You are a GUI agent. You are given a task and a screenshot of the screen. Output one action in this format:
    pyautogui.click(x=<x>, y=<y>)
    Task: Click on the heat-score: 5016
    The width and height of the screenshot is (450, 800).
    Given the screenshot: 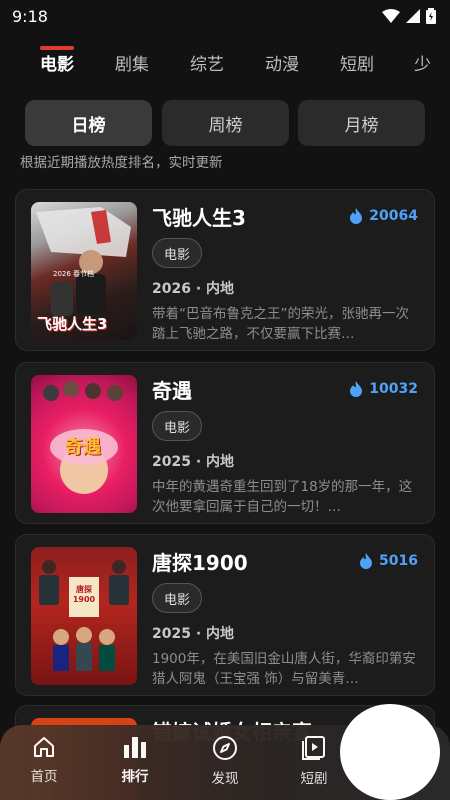 What is the action you would take?
    pyautogui.click(x=388, y=561)
    